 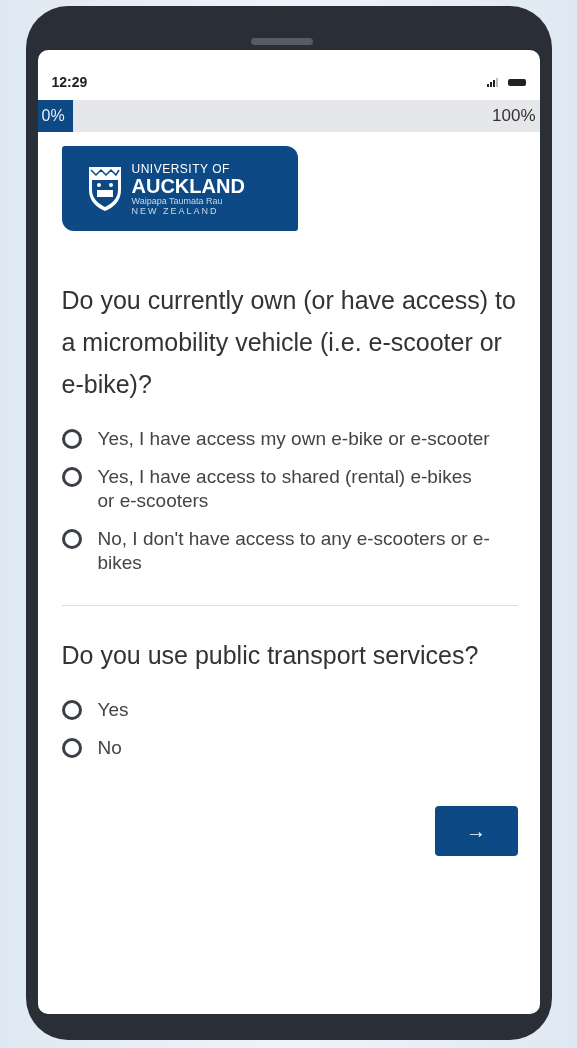 What do you see at coordinates (181, 168) in the screenshot?
I see `logo-text: UNIVERSITY OF` at bounding box center [181, 168].